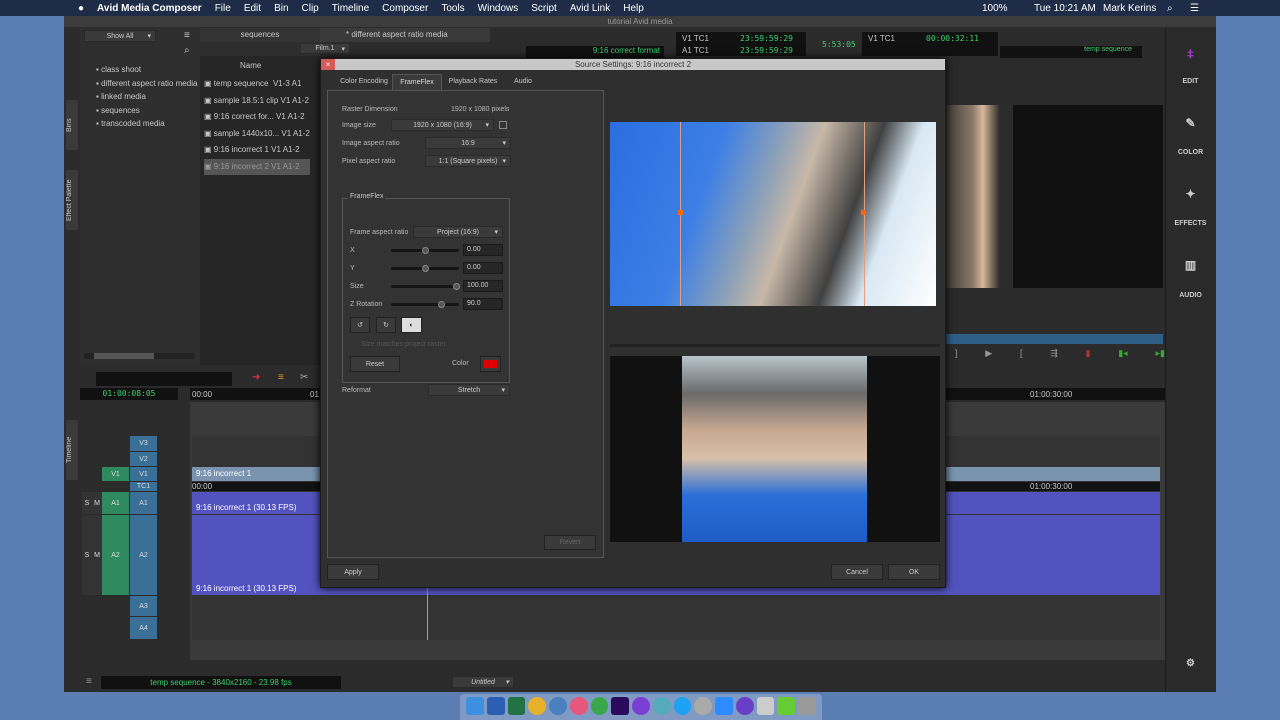 The image size is (1280, 720). I want to click on list-icon: ☰, so click(1194, 8).